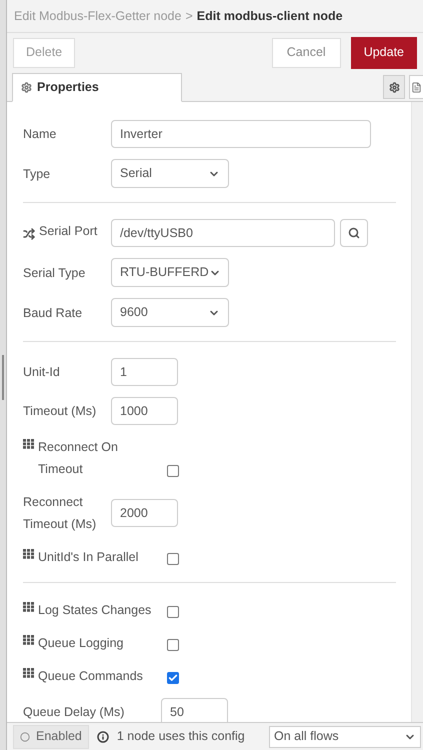 This screenshot has width=423, height=750. I want to click on info-icon, so click(102, 736).